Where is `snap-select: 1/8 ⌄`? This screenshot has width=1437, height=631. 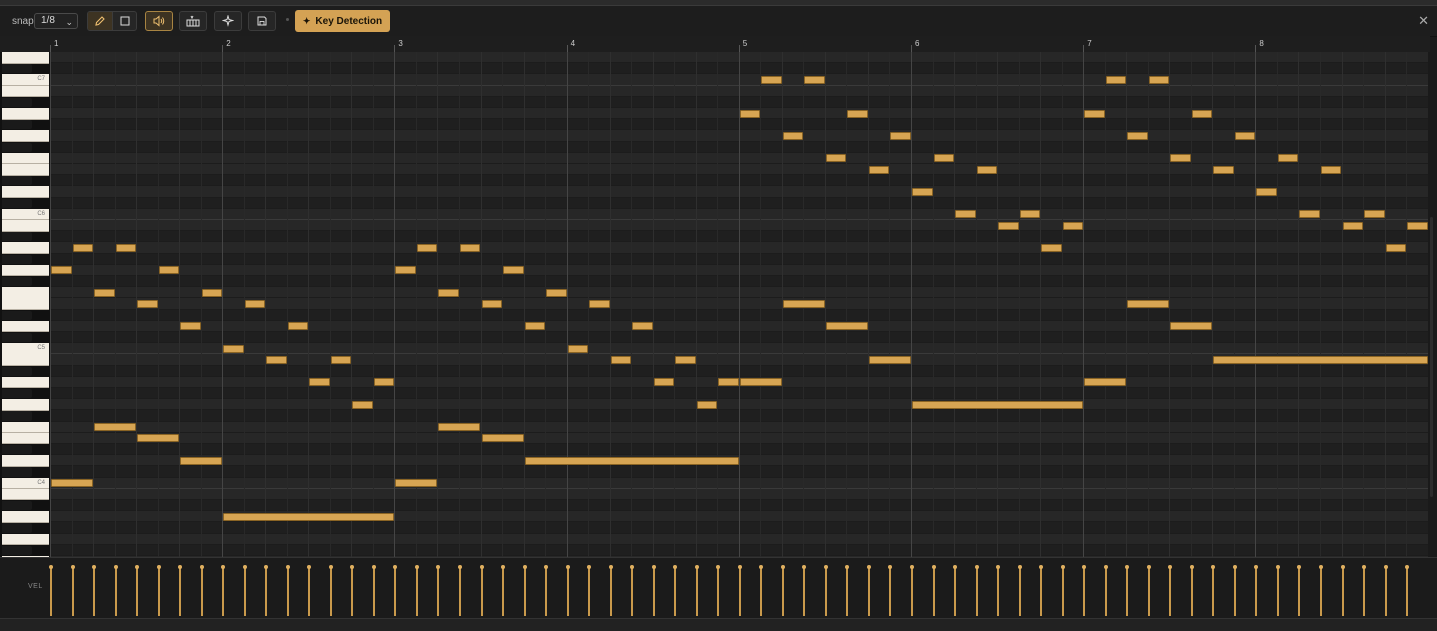
snap-select: 1/8 ⌄ is located at coordinates (56, 21).